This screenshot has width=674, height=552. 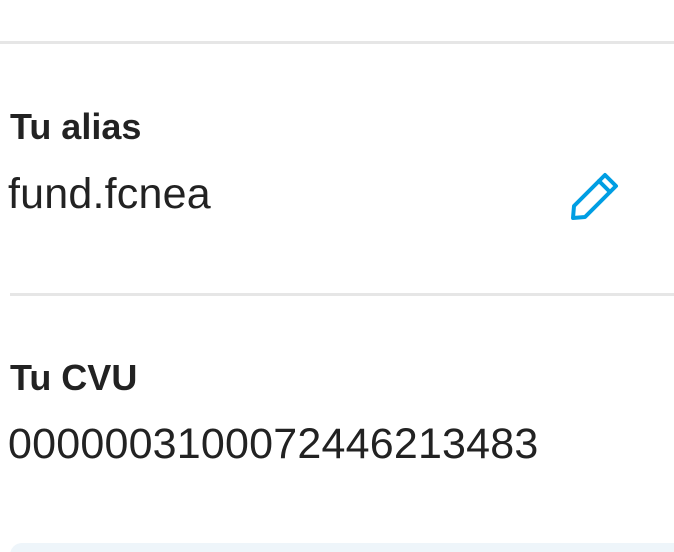 What do you see at coordinates (109, 194) in the screenshot?
I see `alias-value: fund.fcnea` at bounding box center [109, 194].